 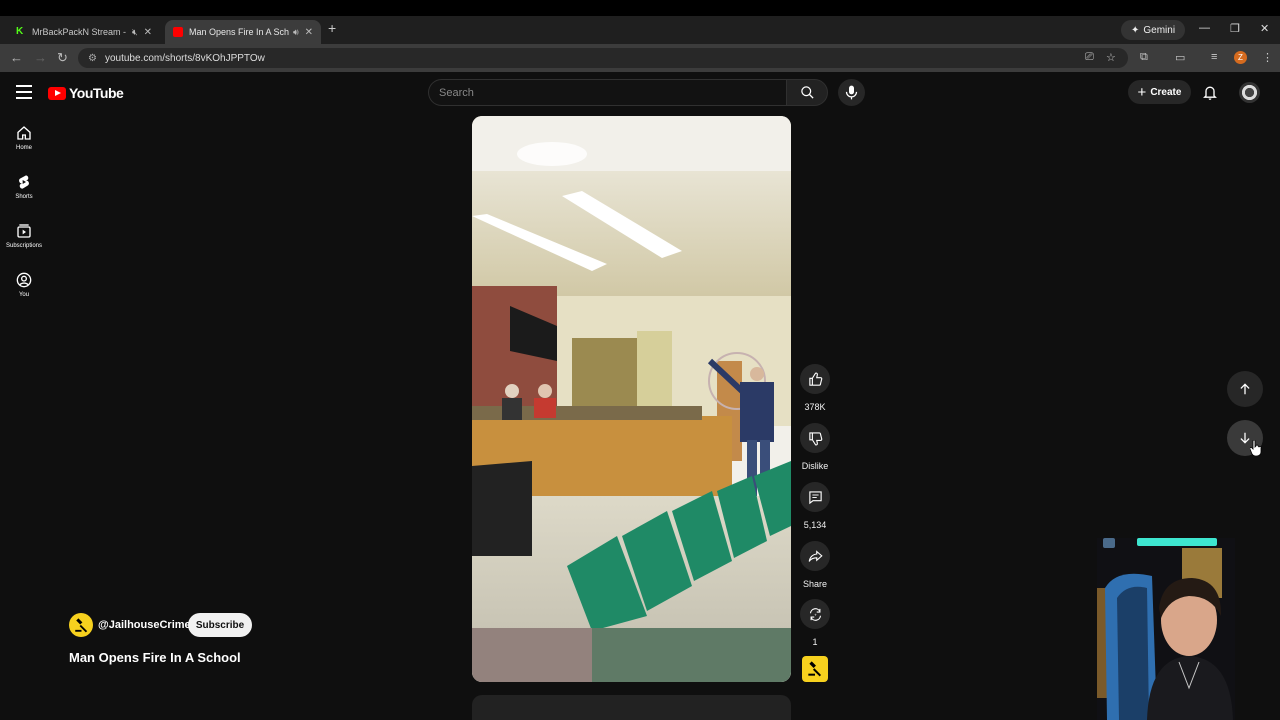 I want to click on remix-icon: +, so click(x=815, y=614).